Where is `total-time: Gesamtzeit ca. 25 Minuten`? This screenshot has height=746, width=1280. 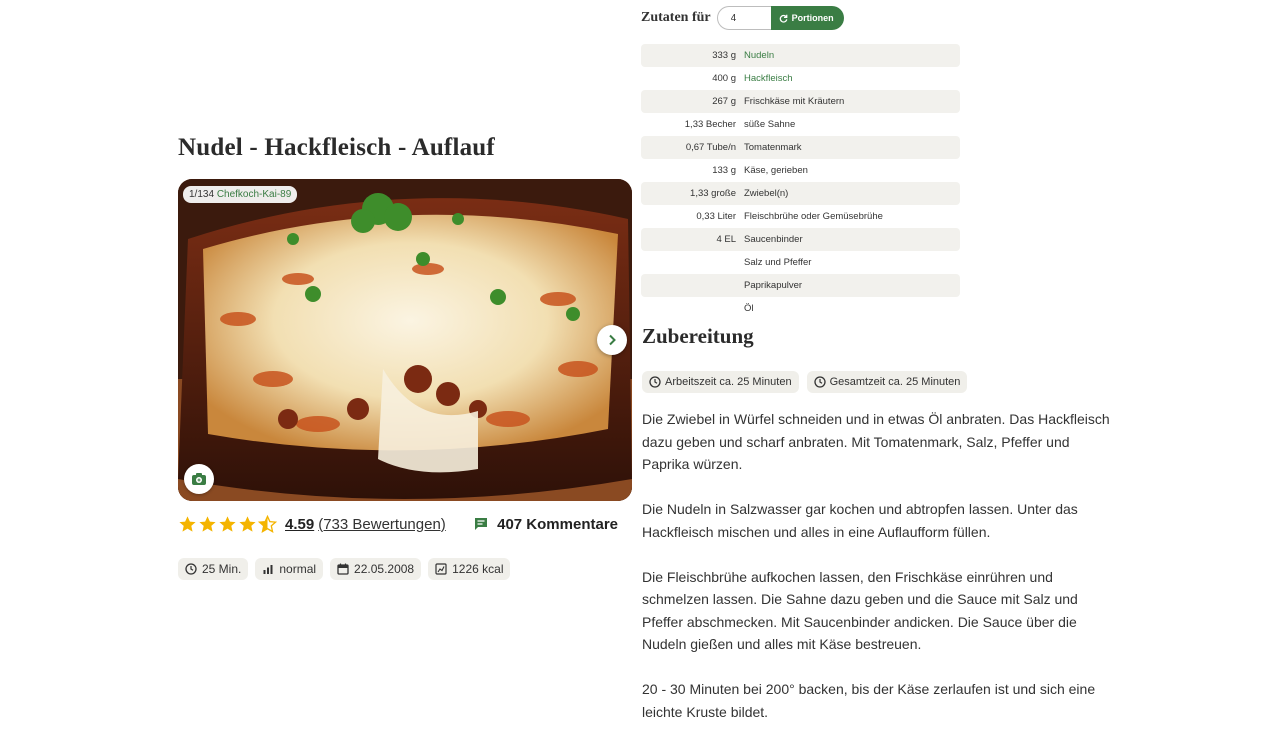 total-time: Gesamtzeit ca. 25 Minuten is located at coordinates (887, 382).